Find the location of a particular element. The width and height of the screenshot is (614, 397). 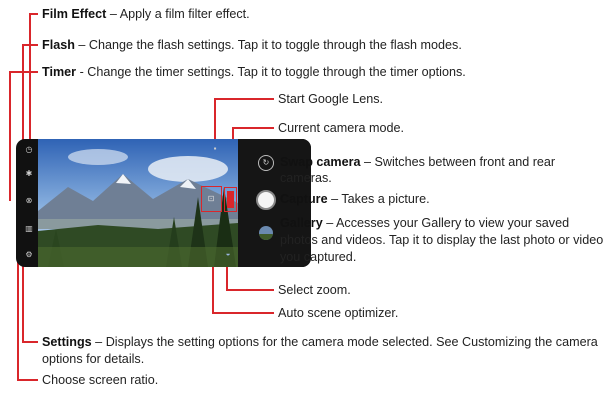

zoom-icon: ⊡ is located at coordinates (211, 199).